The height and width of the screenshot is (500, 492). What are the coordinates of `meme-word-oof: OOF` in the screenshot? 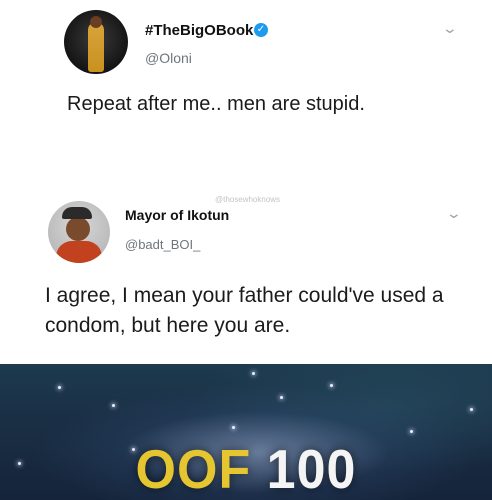 It's located at (193, 469).